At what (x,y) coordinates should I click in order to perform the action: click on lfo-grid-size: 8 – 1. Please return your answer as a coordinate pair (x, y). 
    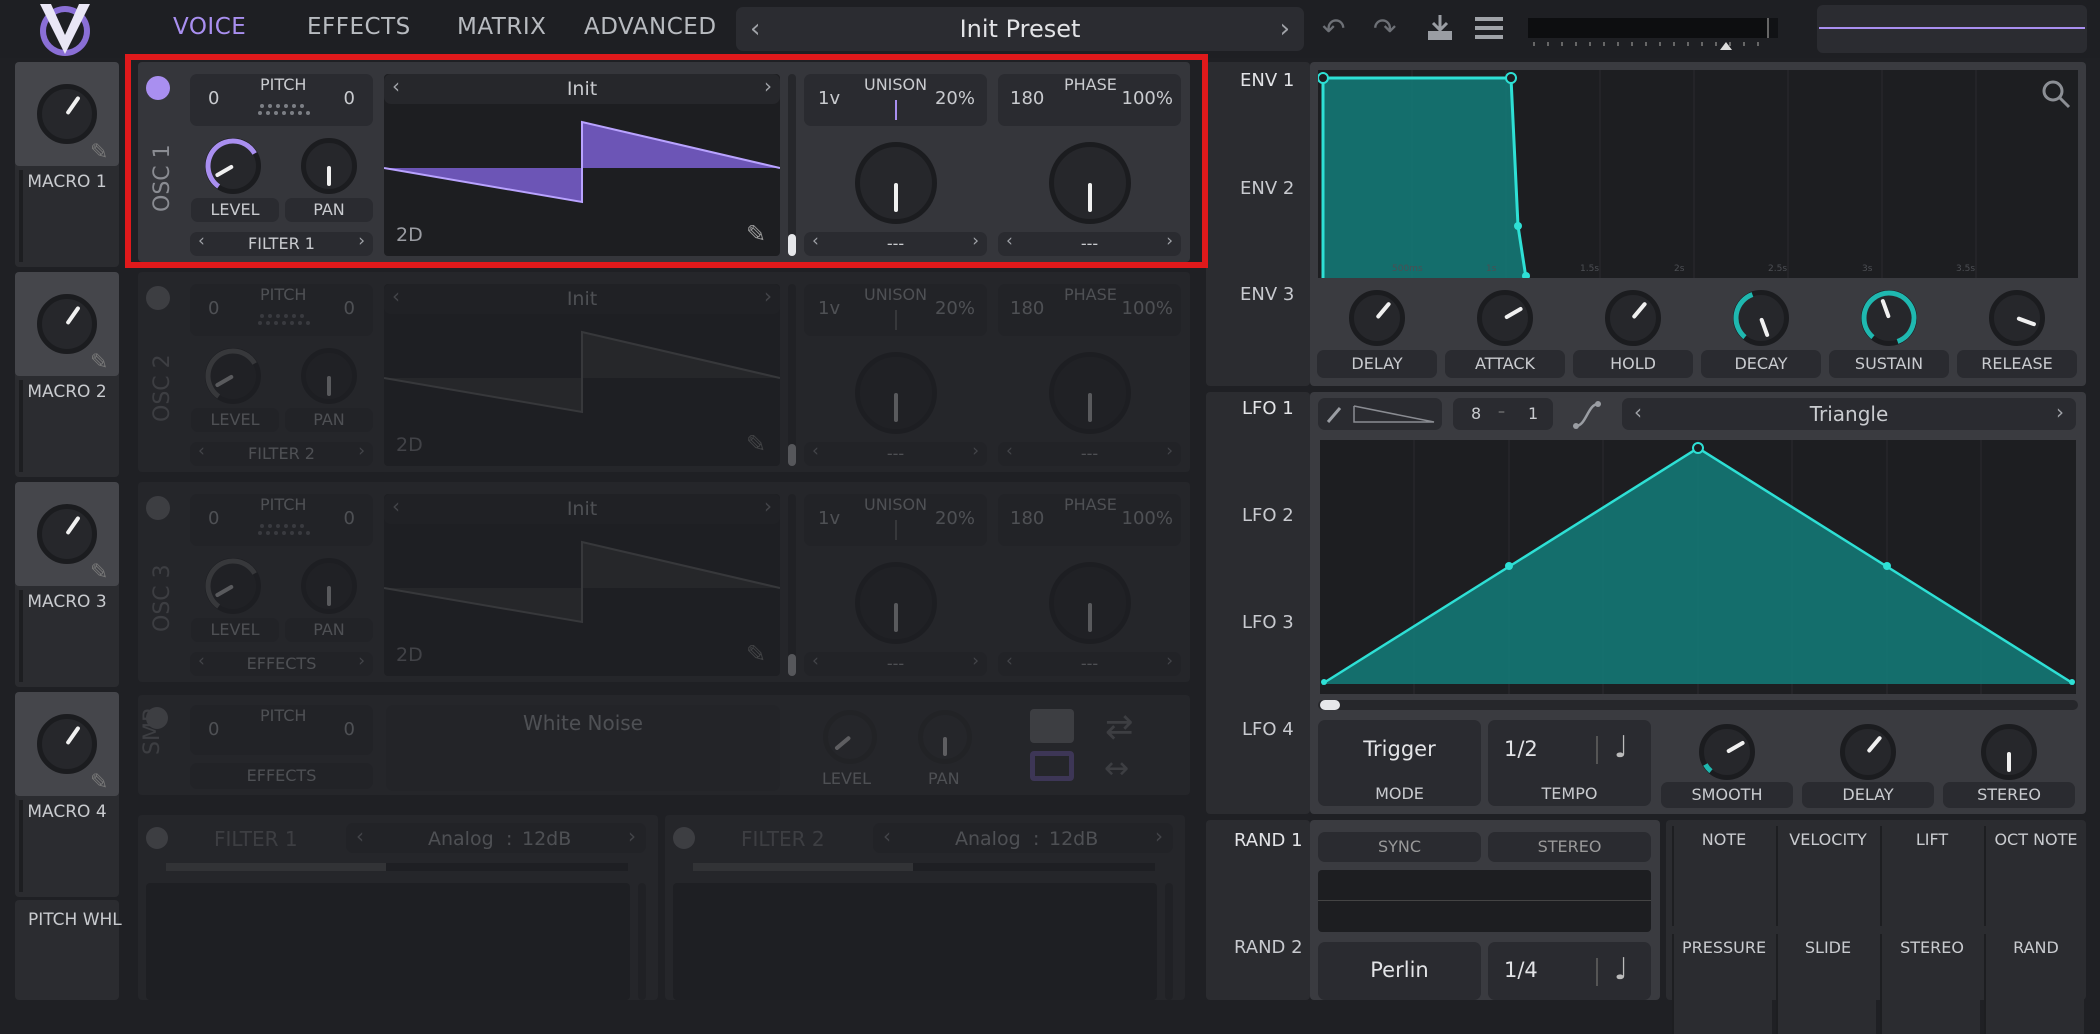
    Looking at the image, I should click on (1503, 414).